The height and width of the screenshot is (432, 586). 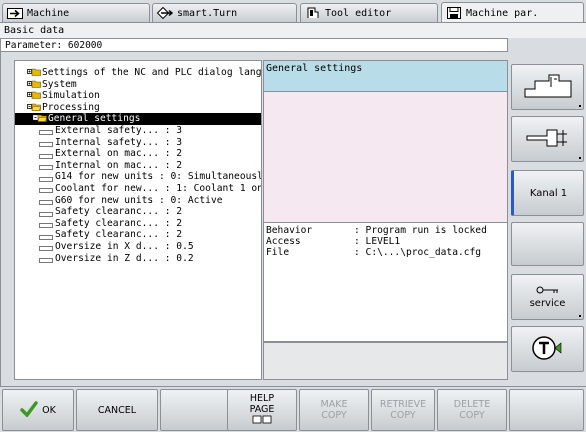 I want to click on page-title: Basic data, so click(x=293, y=30).